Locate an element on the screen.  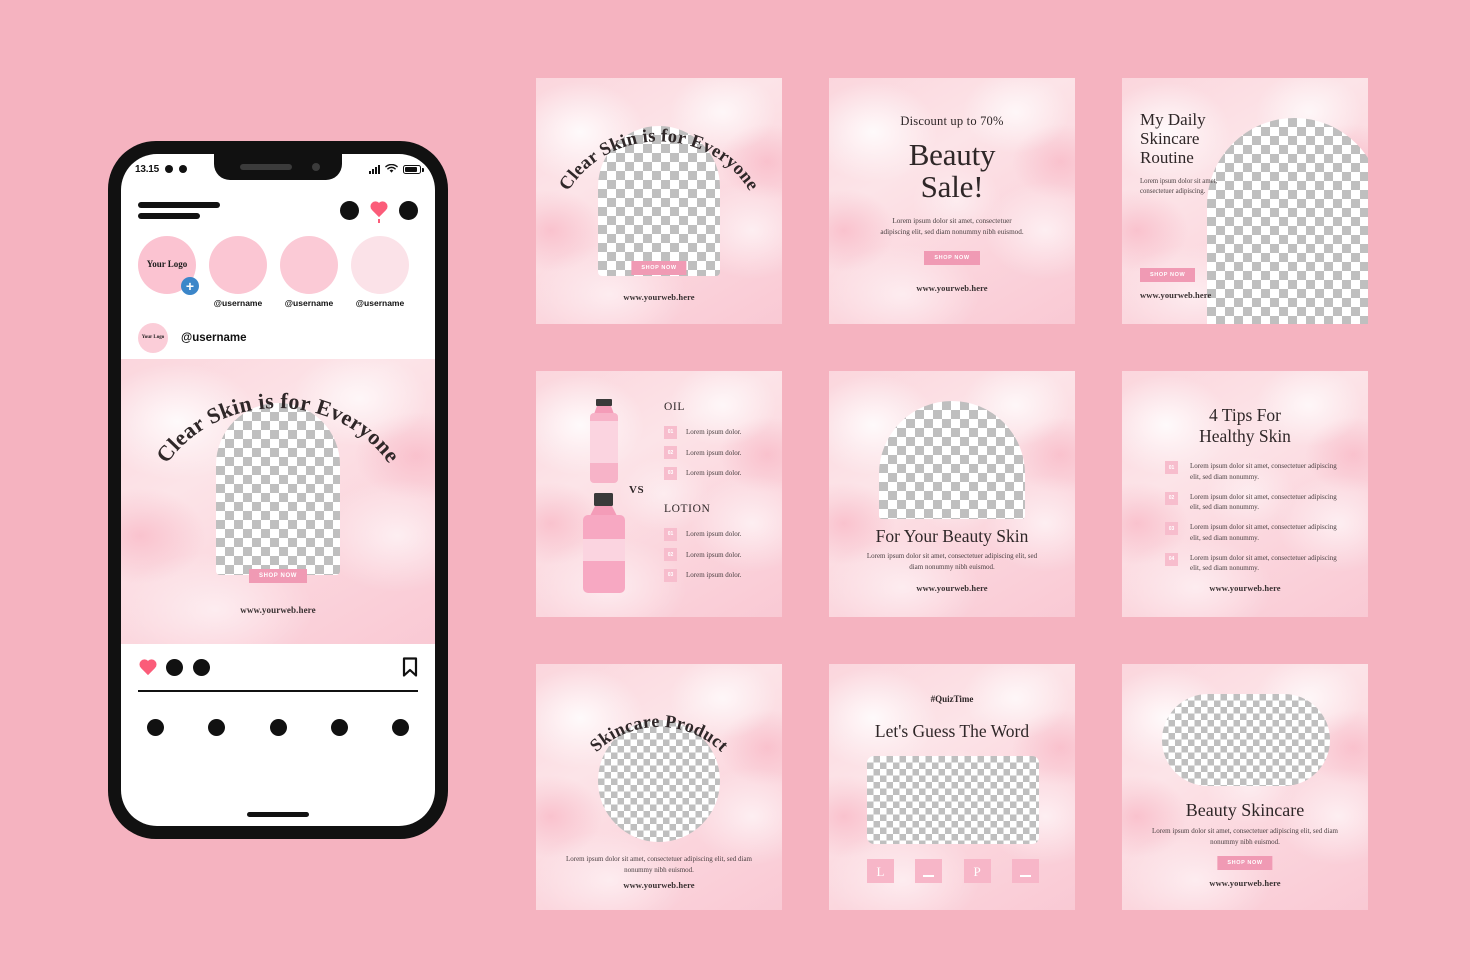
card-title: Beauty Skincare is located at coordinates (1245, 810).